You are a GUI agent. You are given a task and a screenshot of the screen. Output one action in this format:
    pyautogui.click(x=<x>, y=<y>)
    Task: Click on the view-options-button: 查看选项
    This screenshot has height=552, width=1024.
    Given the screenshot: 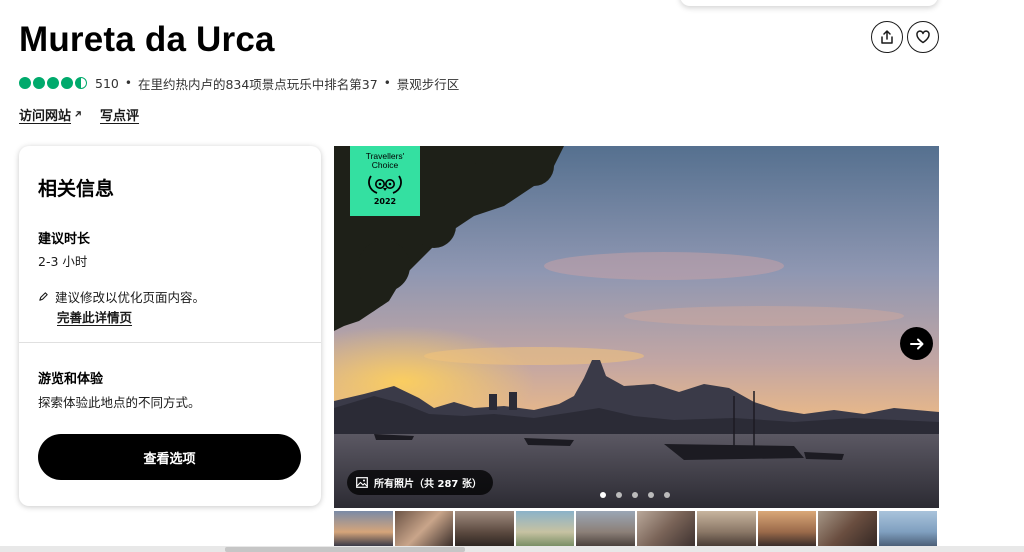 What is the action you would take?
    pyautogui.click(x=169, y=457)
    